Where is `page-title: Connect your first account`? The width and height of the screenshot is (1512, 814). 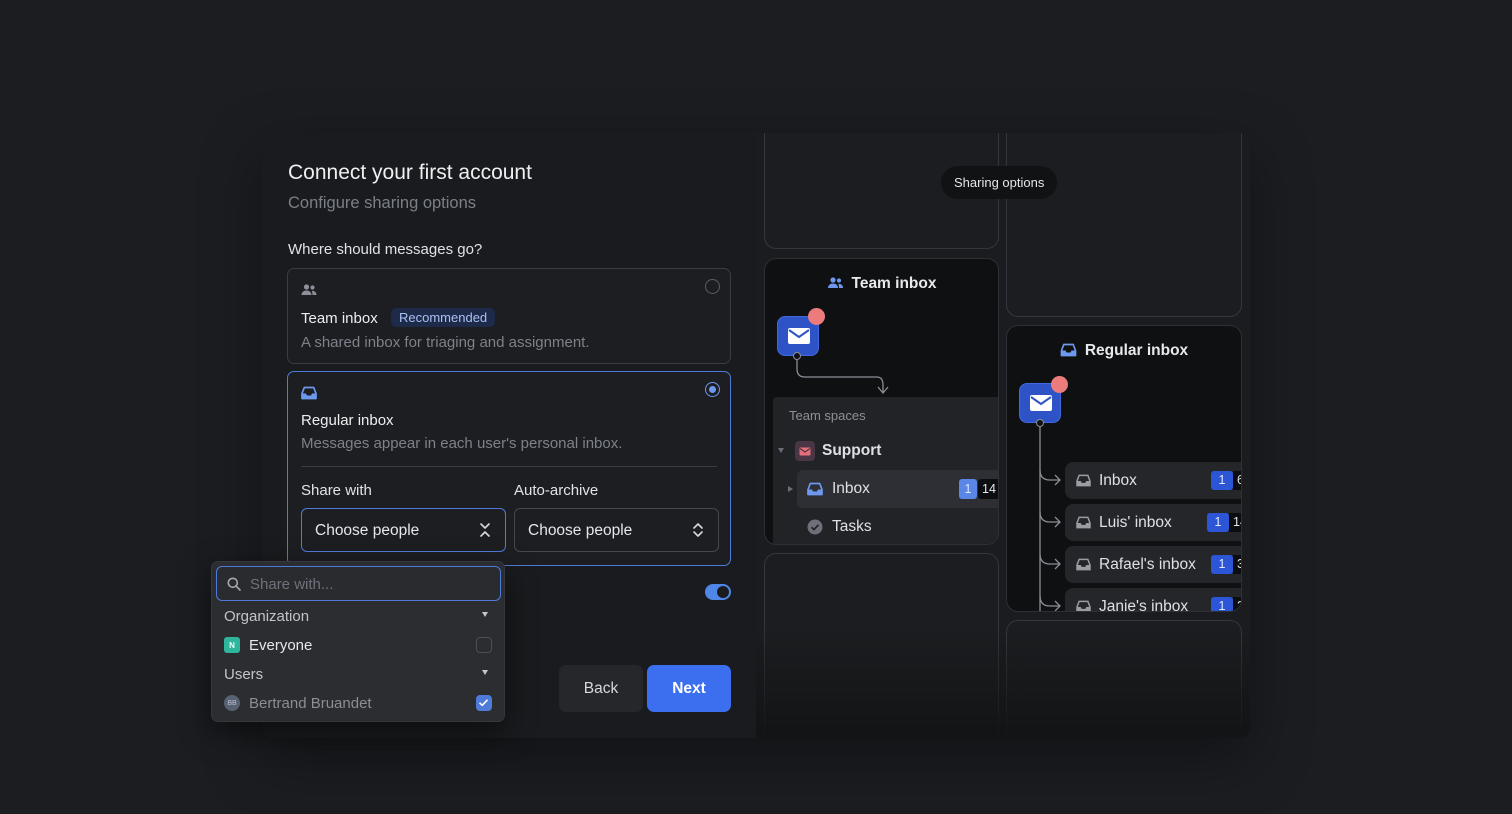
page-title: Connect your first account is located at coordinates (410, 172).